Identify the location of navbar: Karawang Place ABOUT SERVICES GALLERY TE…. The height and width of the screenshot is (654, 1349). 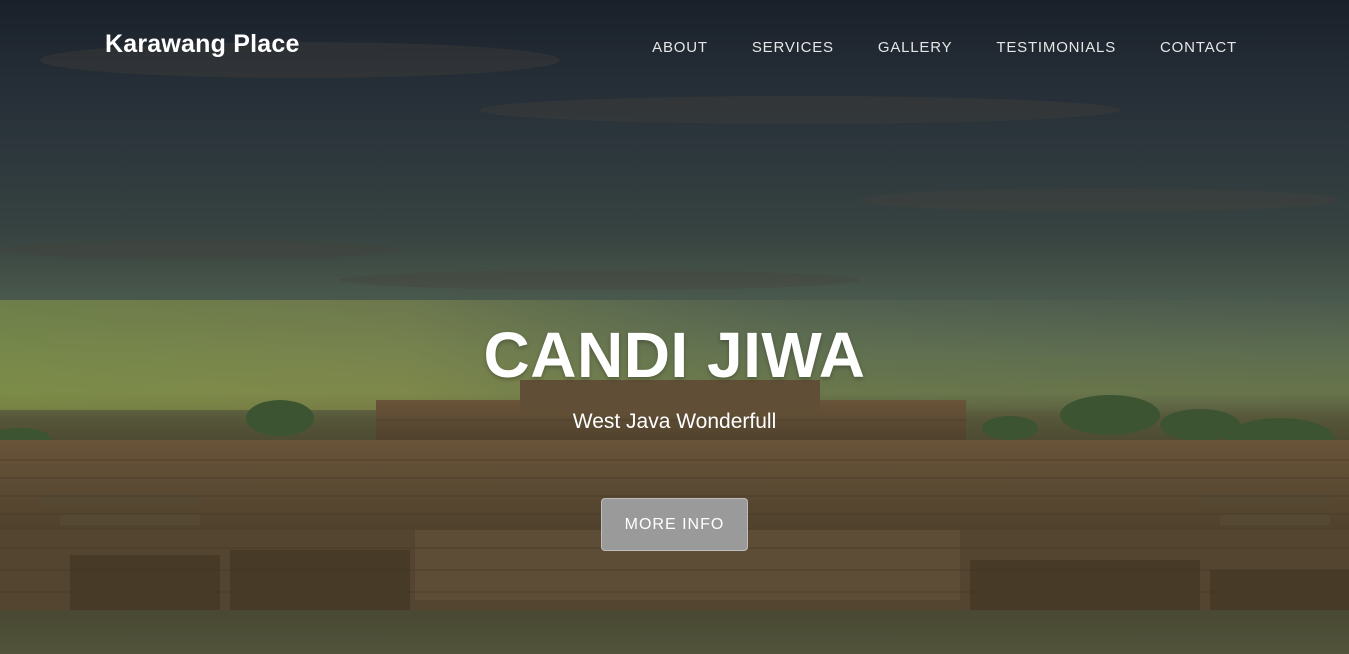
(674, 47).